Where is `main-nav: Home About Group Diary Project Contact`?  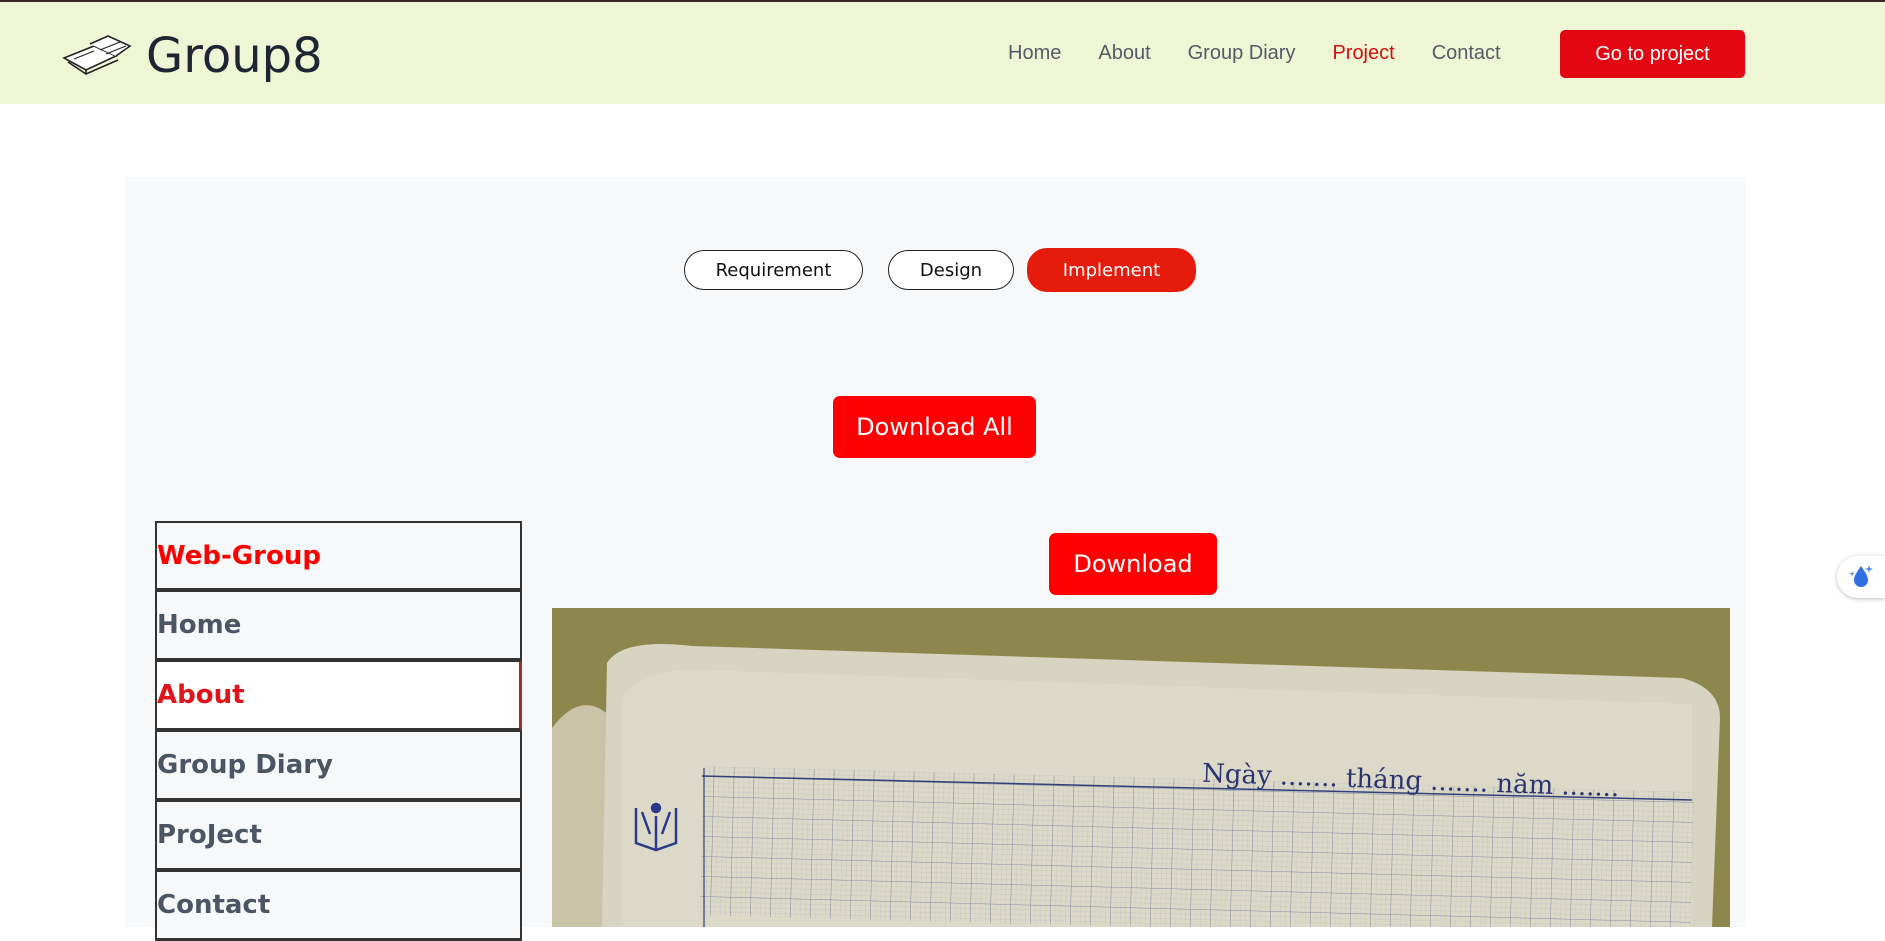 main-nav: Home About Group Diary Project Contact is located at coordinates (1273, 53).